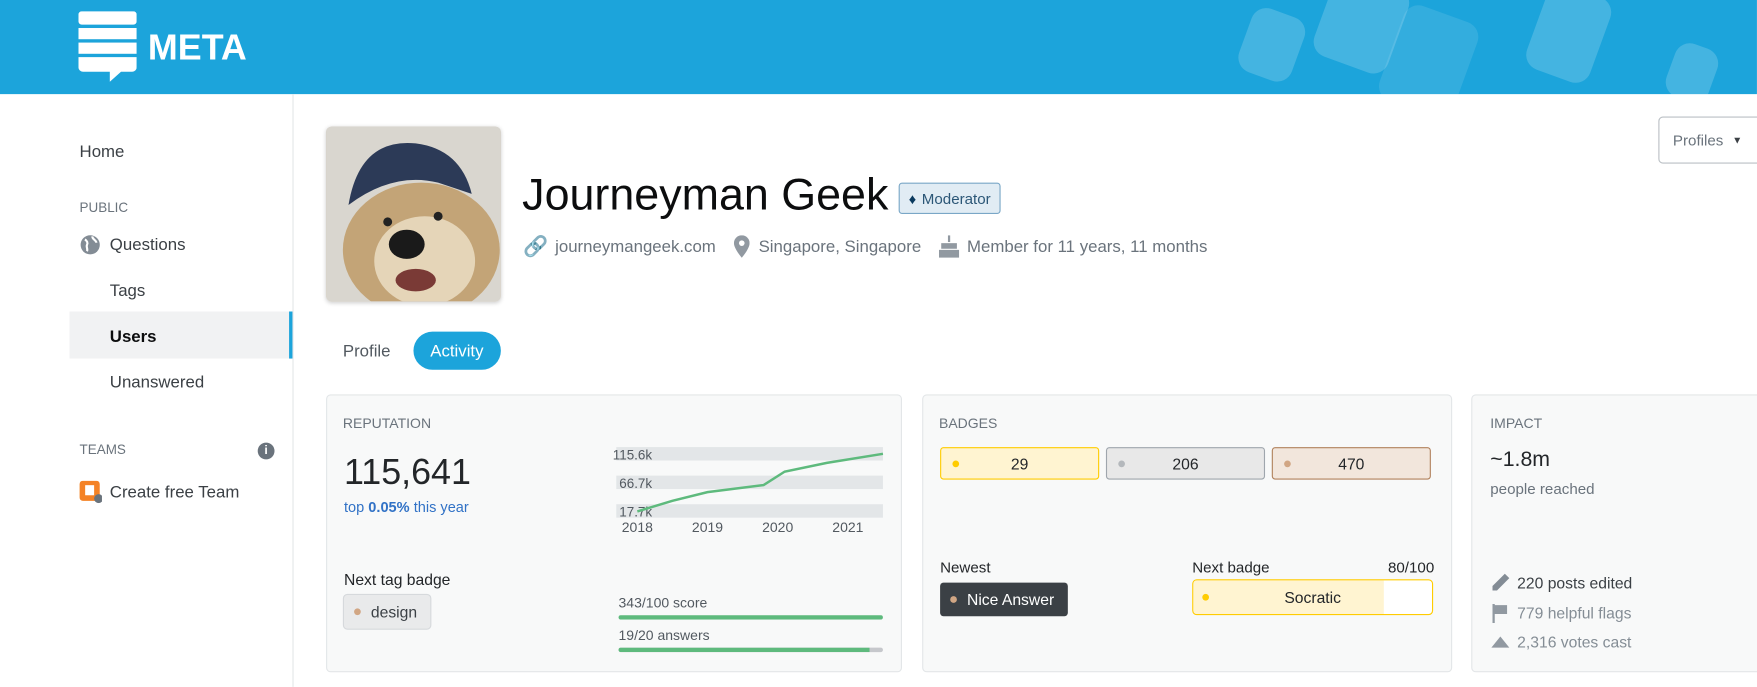 The image size is (1757, 687). I want to click on sidebar-selected-bg, so click(181, 335).